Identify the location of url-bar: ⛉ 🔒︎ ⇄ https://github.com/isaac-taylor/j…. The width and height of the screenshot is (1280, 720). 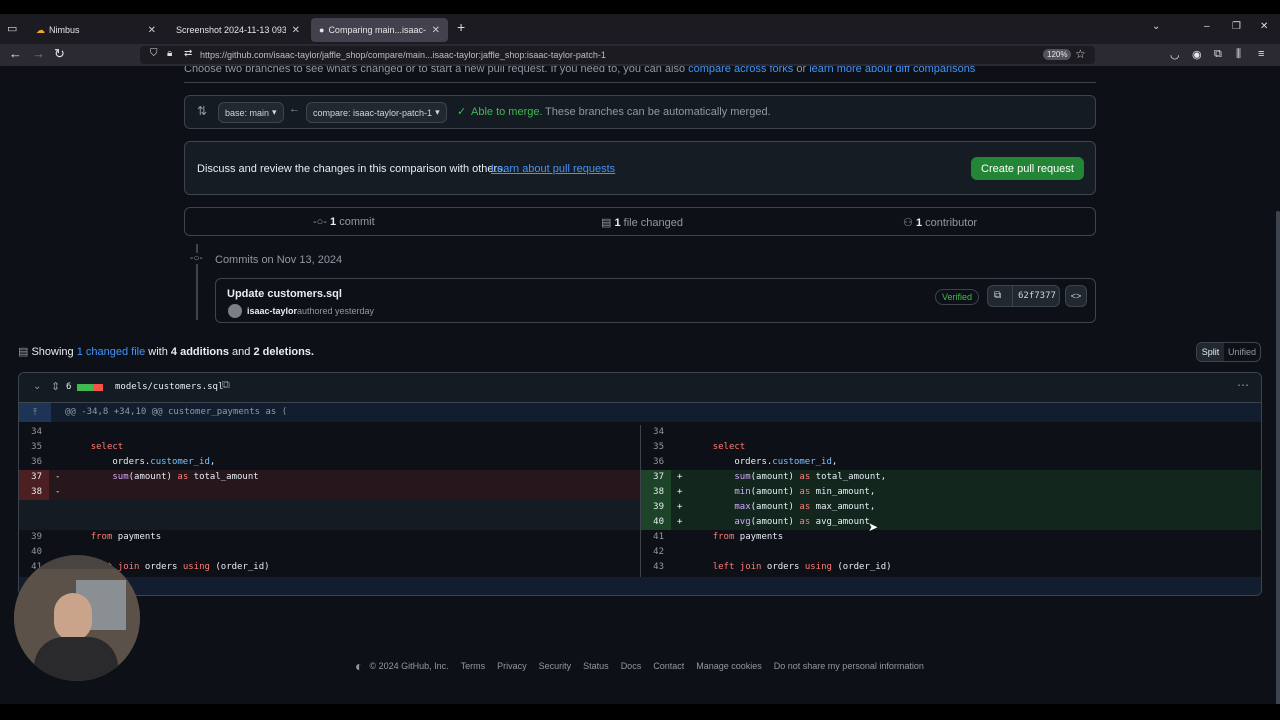
(617, 55).